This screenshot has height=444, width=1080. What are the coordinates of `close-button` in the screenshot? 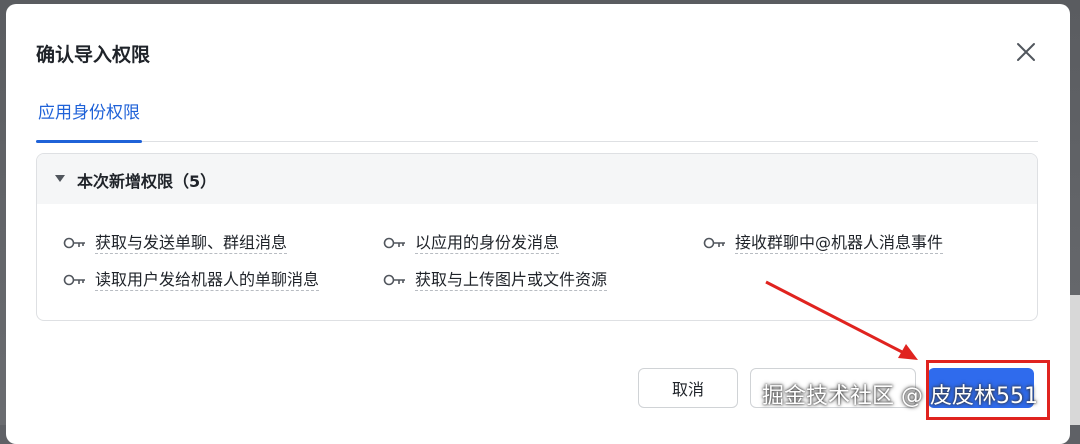 It's located at (1026, 52).